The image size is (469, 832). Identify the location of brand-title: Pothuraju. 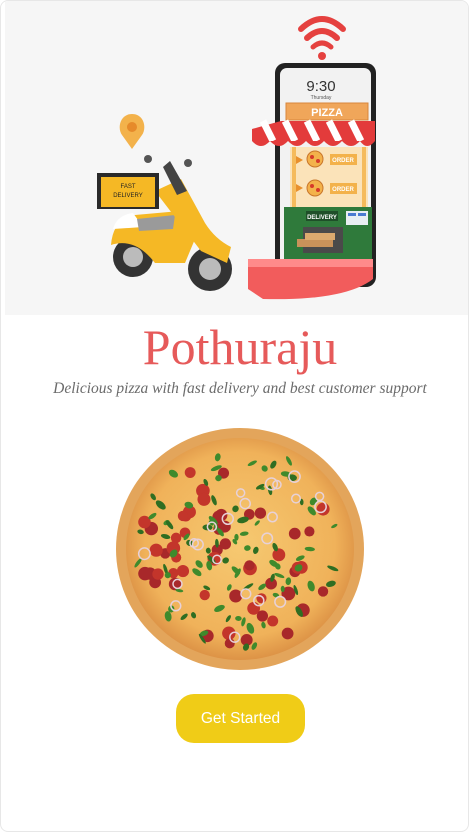
(240, 347).